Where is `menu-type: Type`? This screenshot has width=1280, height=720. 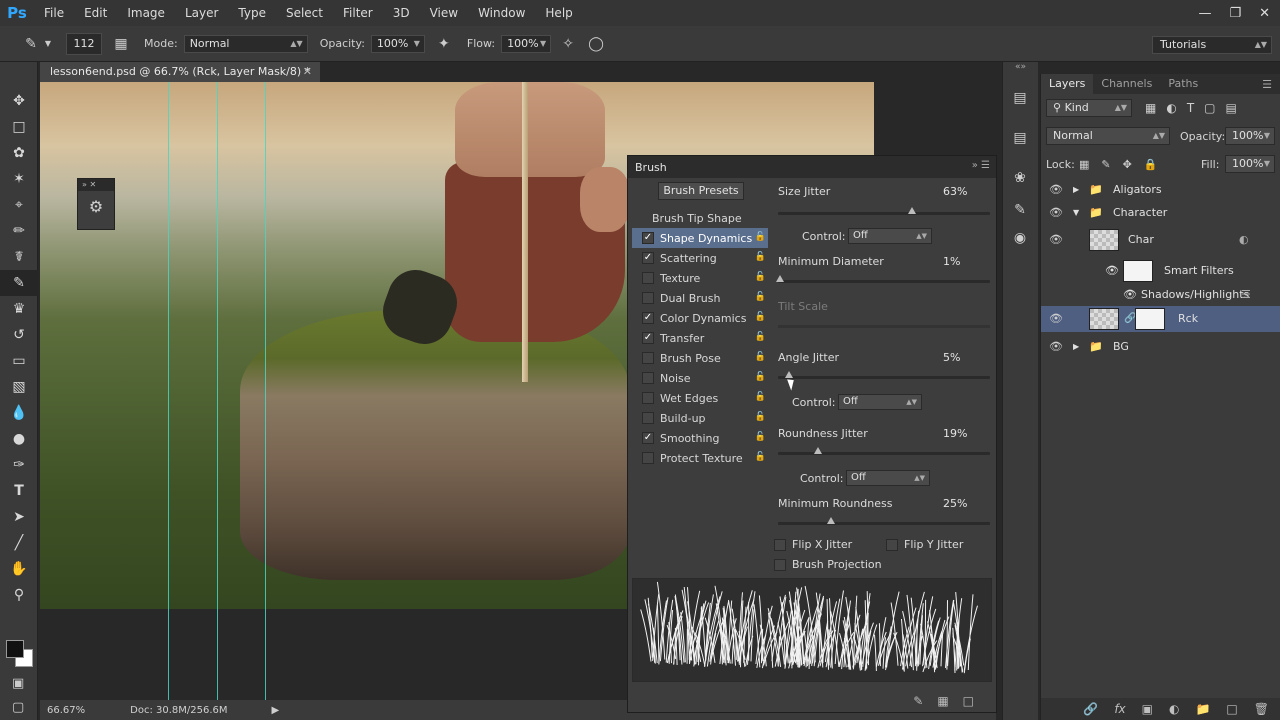 menu-type: Type is located at coordinates (252, 13).